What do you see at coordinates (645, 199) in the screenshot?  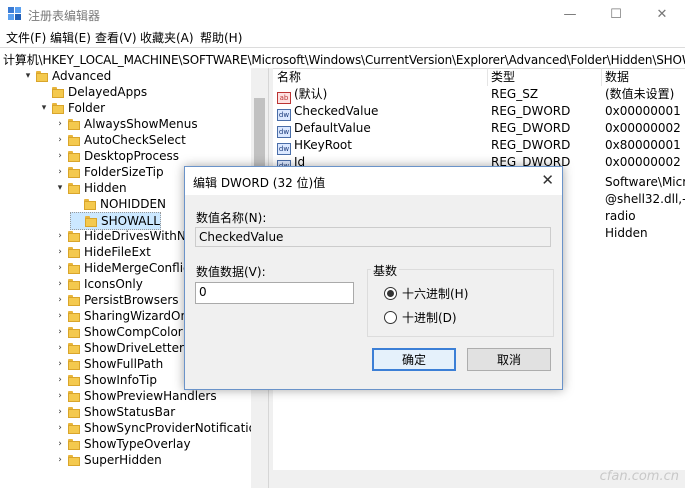 I see `value-data: @shell32.dll,-3` at bounding box center [645, 199].